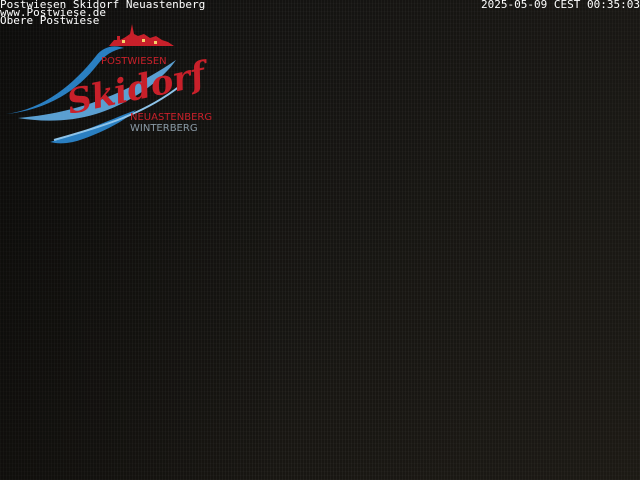 The width and height of the screenshot is (640, 480). Describe the element at coordinates (164, 128) in the screenshot. I see `logo-subtext-2: WINTERBERG` at that location.